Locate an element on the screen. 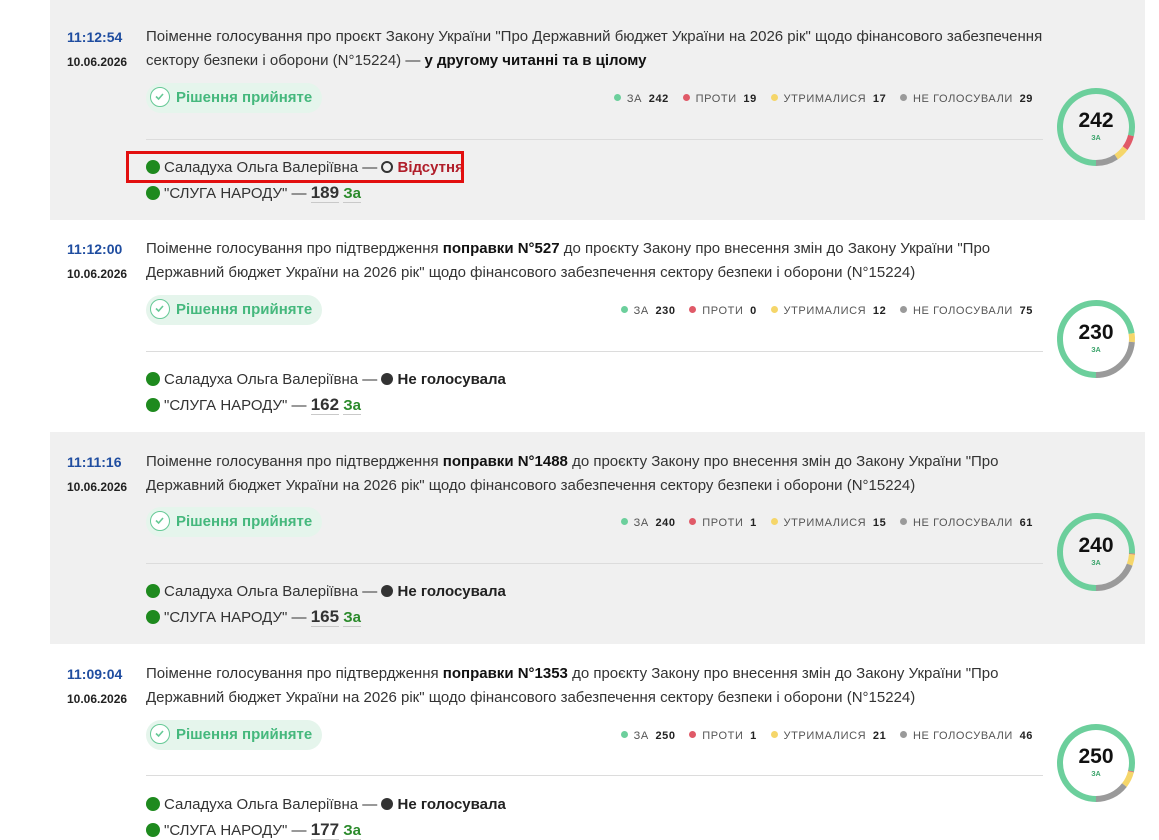 This screenshot has width=1159, height=840. ne-count: 61 is located at coordinates (1026, 523).